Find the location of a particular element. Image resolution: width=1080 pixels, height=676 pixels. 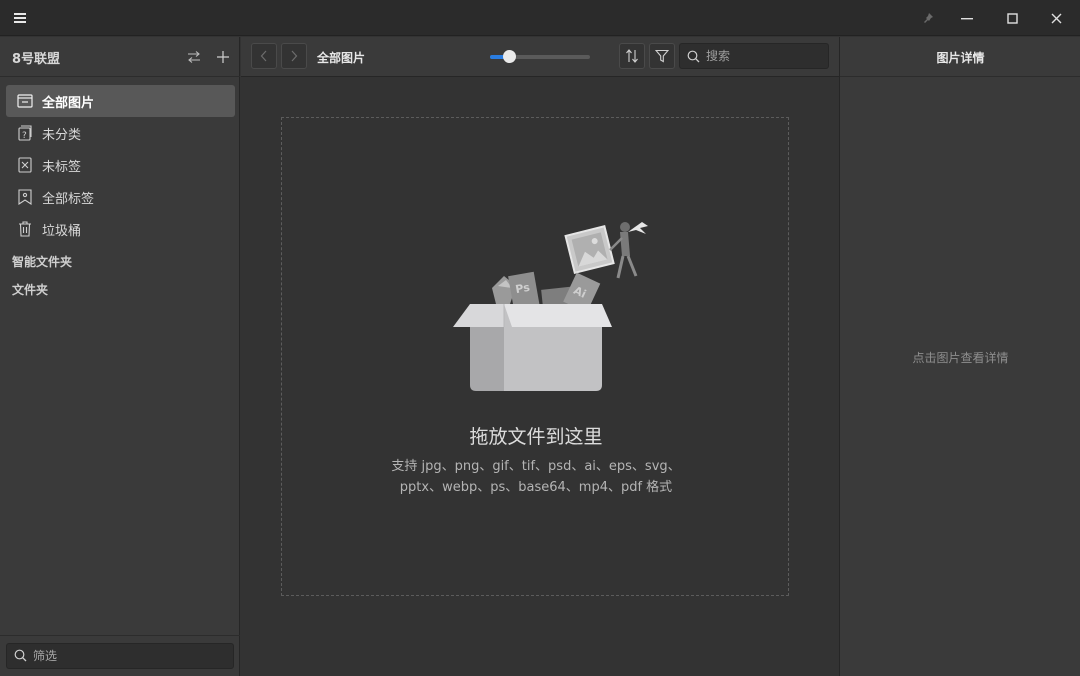

filter-box is located at coordinates (120, 656).